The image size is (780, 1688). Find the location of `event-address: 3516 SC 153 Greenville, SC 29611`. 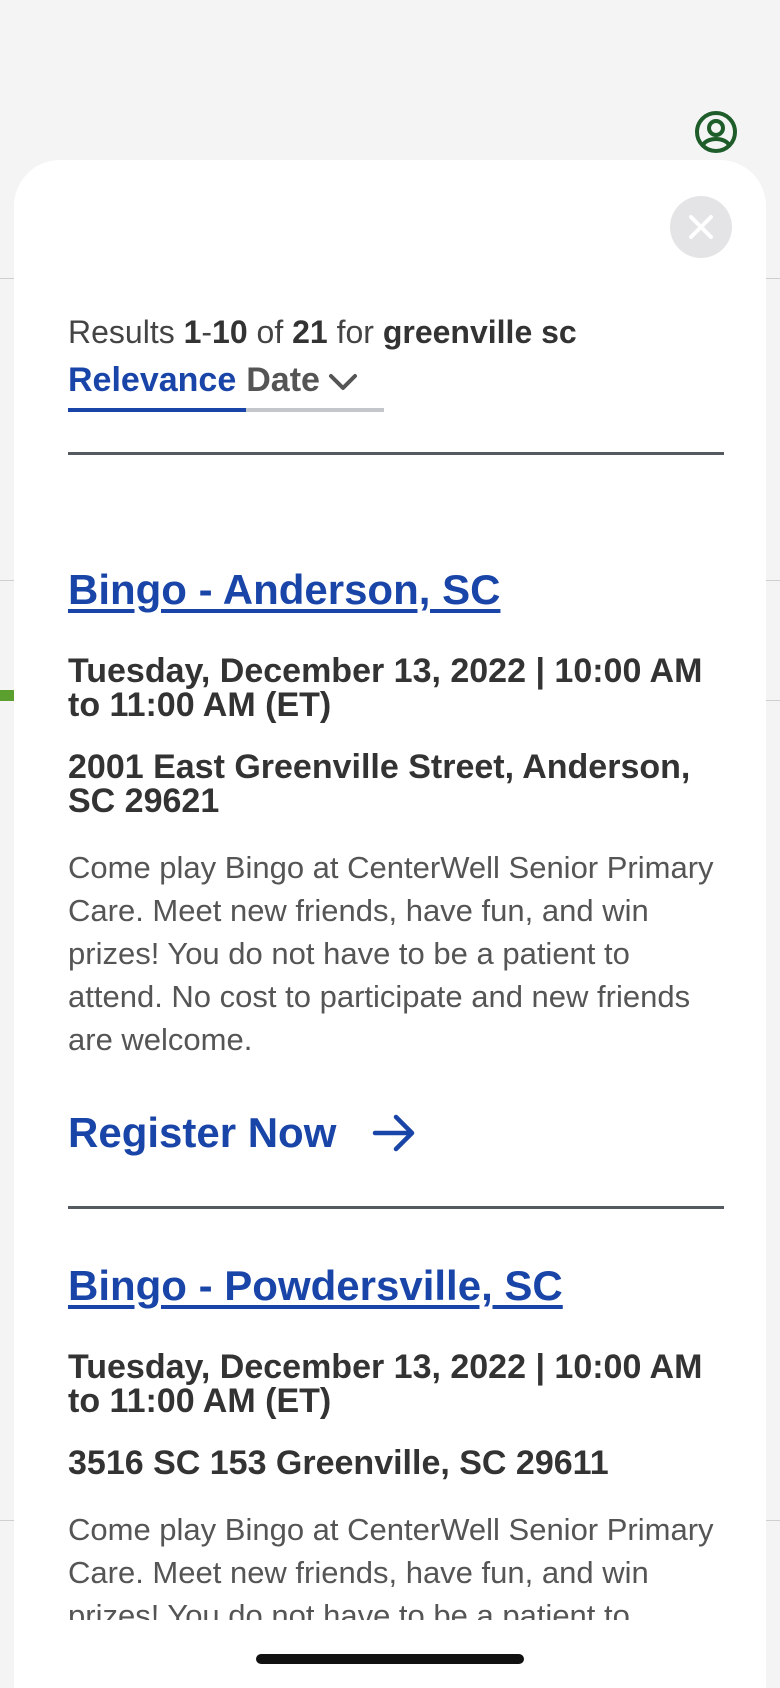

event-address: 3516 SC 153 Greenville, SC 29611 is located at coordinates (338, 1463).